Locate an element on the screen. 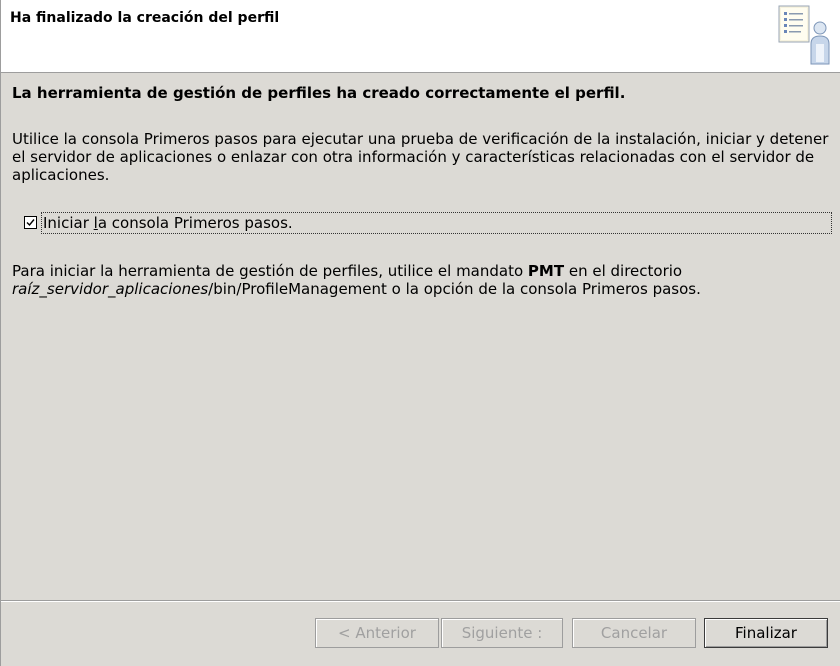  launch-first-steps-checkbox is located at coordinates (30, 222).